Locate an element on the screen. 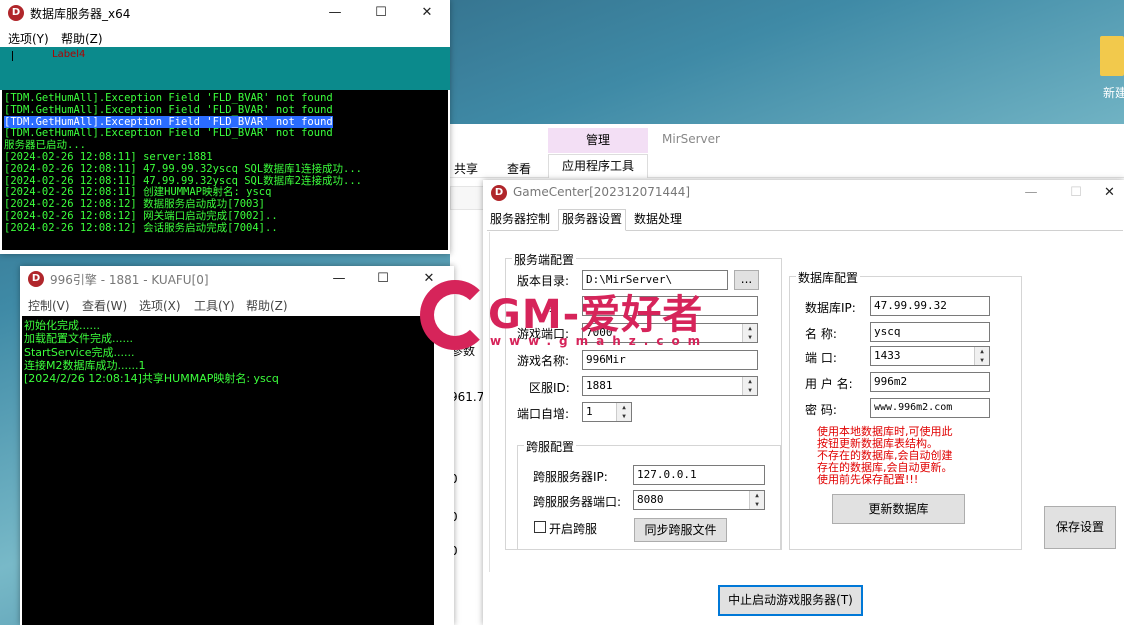 The width and height of the screenshot is (1124, 625). cross-port-value: 8080 is located at coordinates (650, 499).